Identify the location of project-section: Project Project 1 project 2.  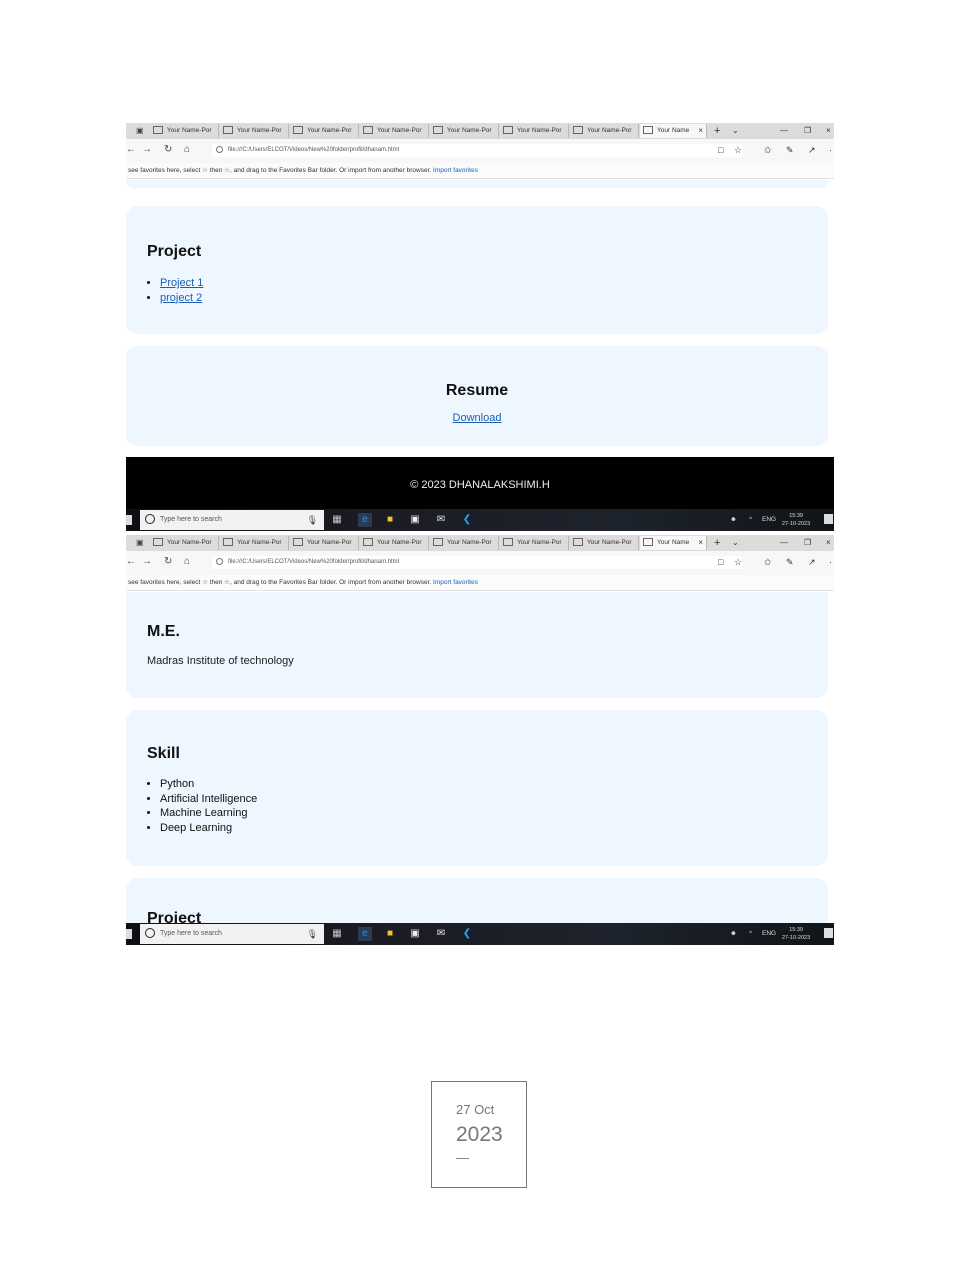
(477, 270).